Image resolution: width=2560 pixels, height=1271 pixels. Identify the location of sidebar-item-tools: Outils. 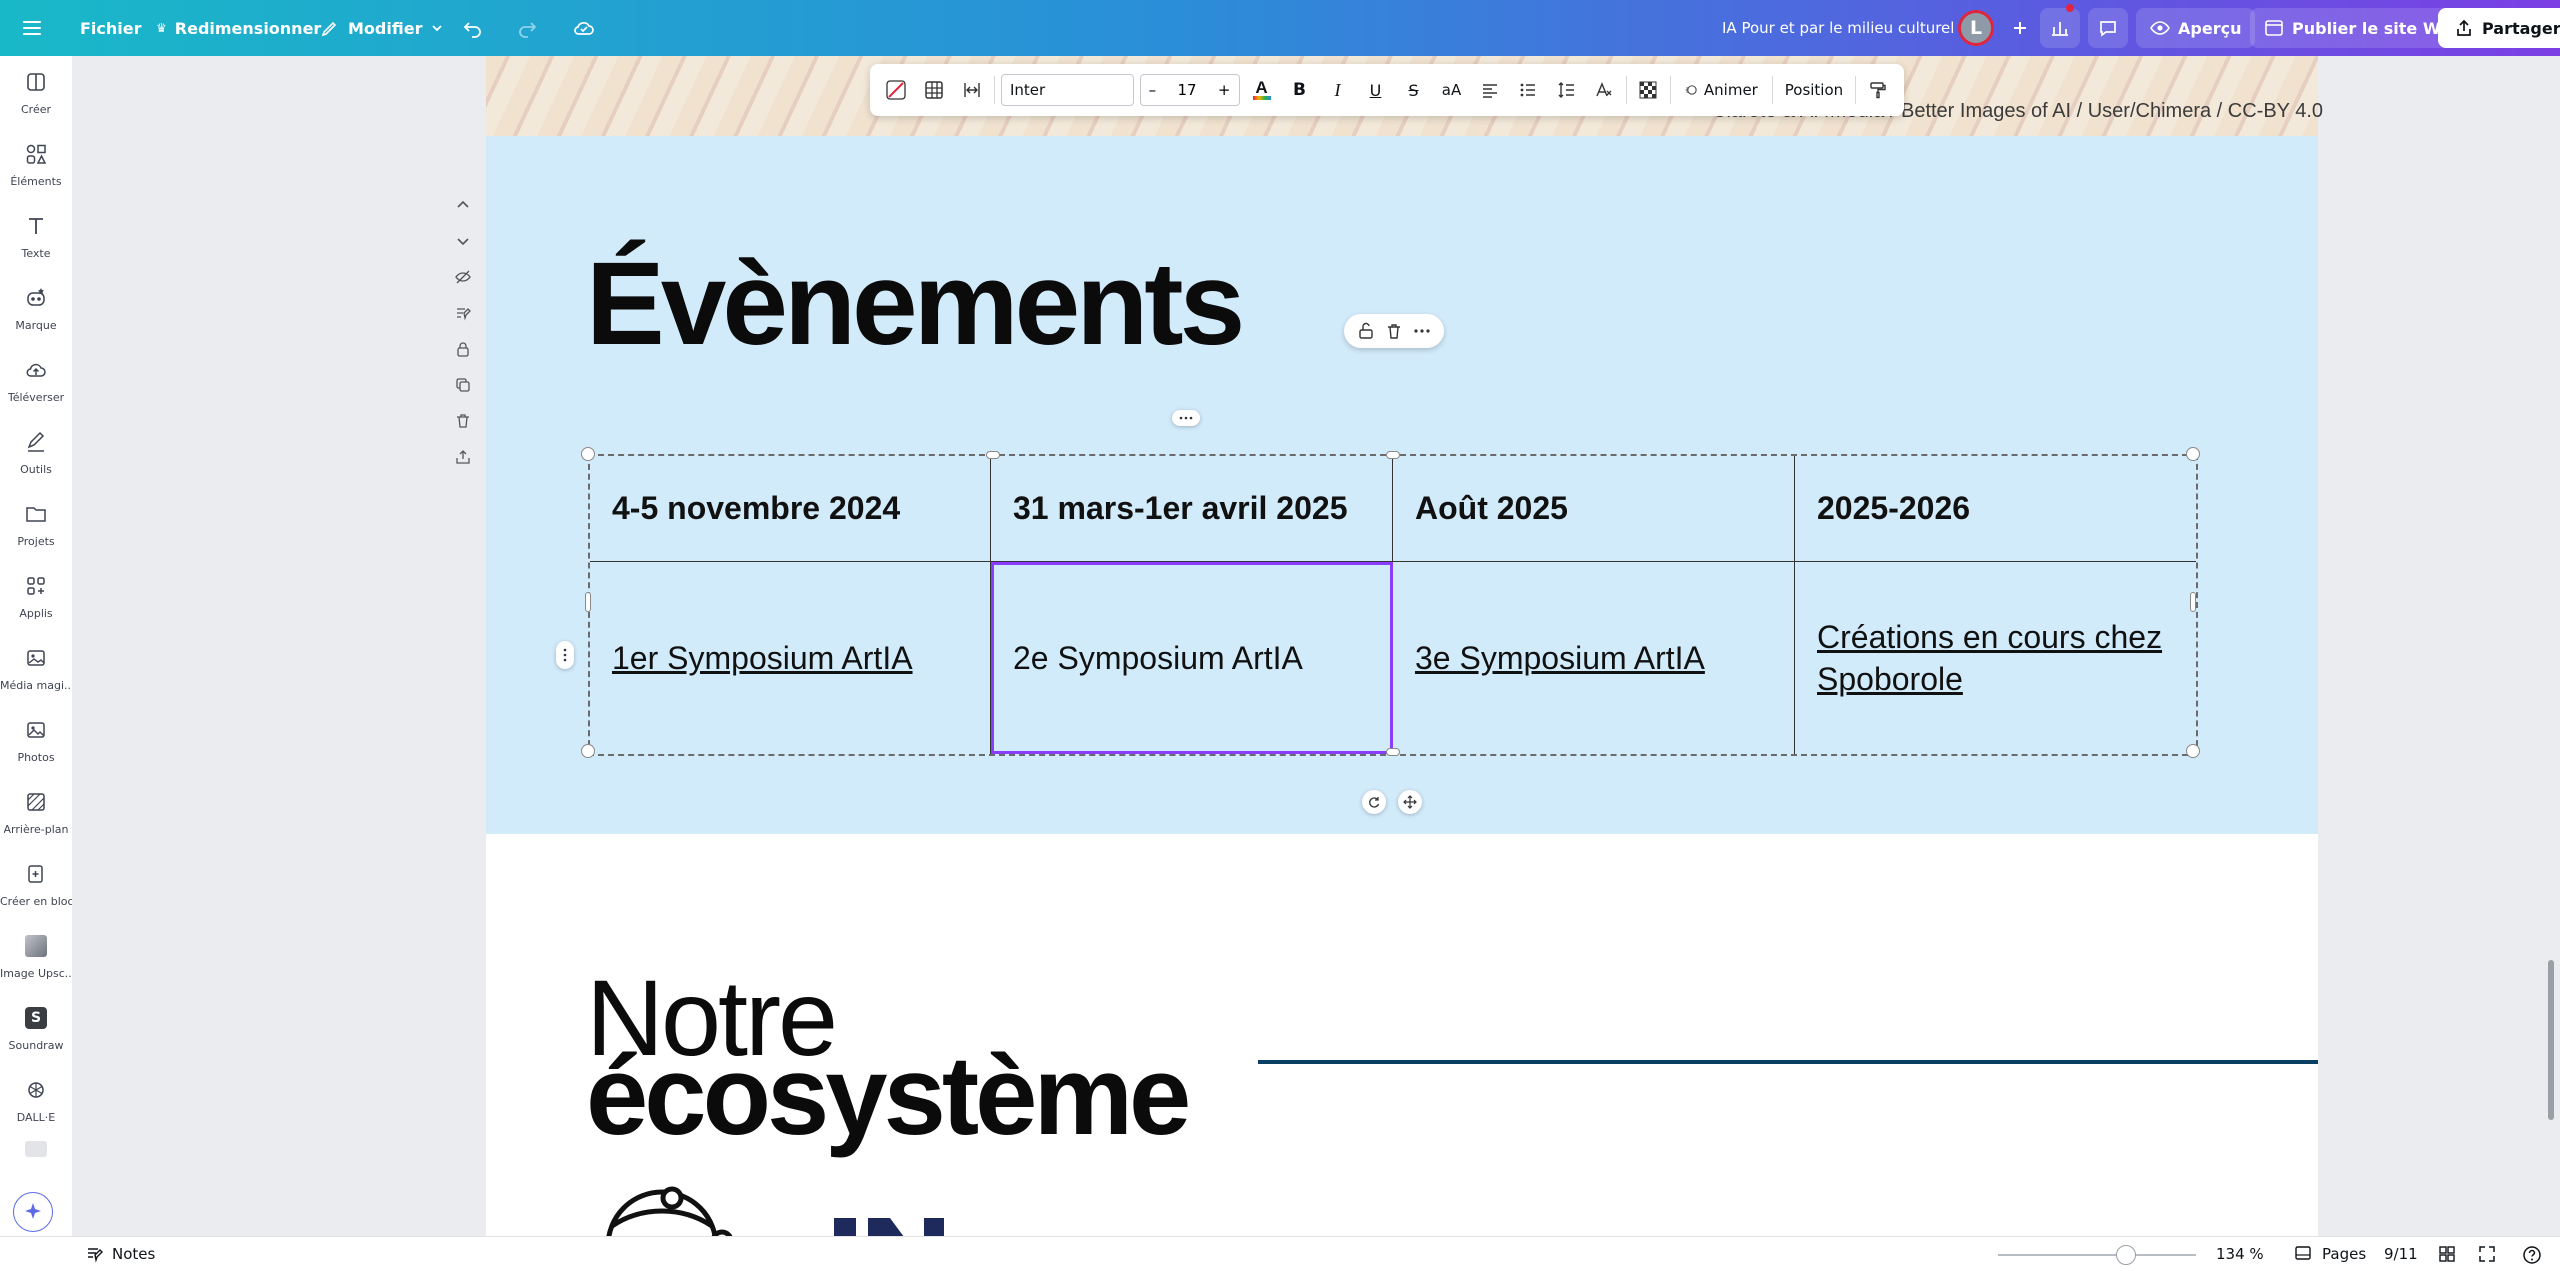
(36, 452).